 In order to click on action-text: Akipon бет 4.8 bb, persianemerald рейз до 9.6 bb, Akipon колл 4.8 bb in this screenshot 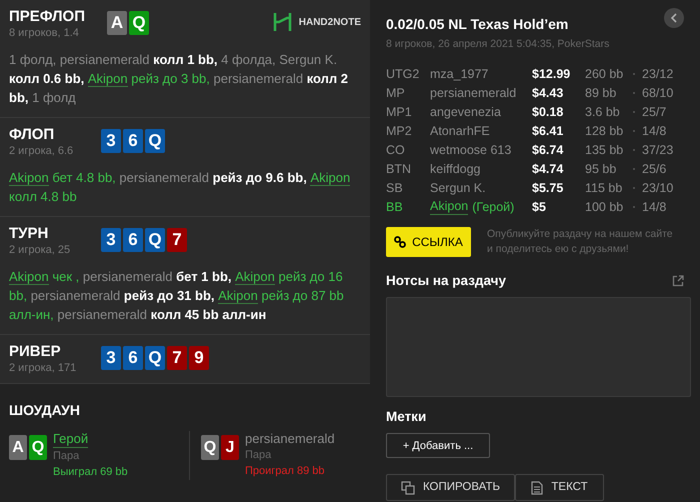, I will do `click(180, 187)`.